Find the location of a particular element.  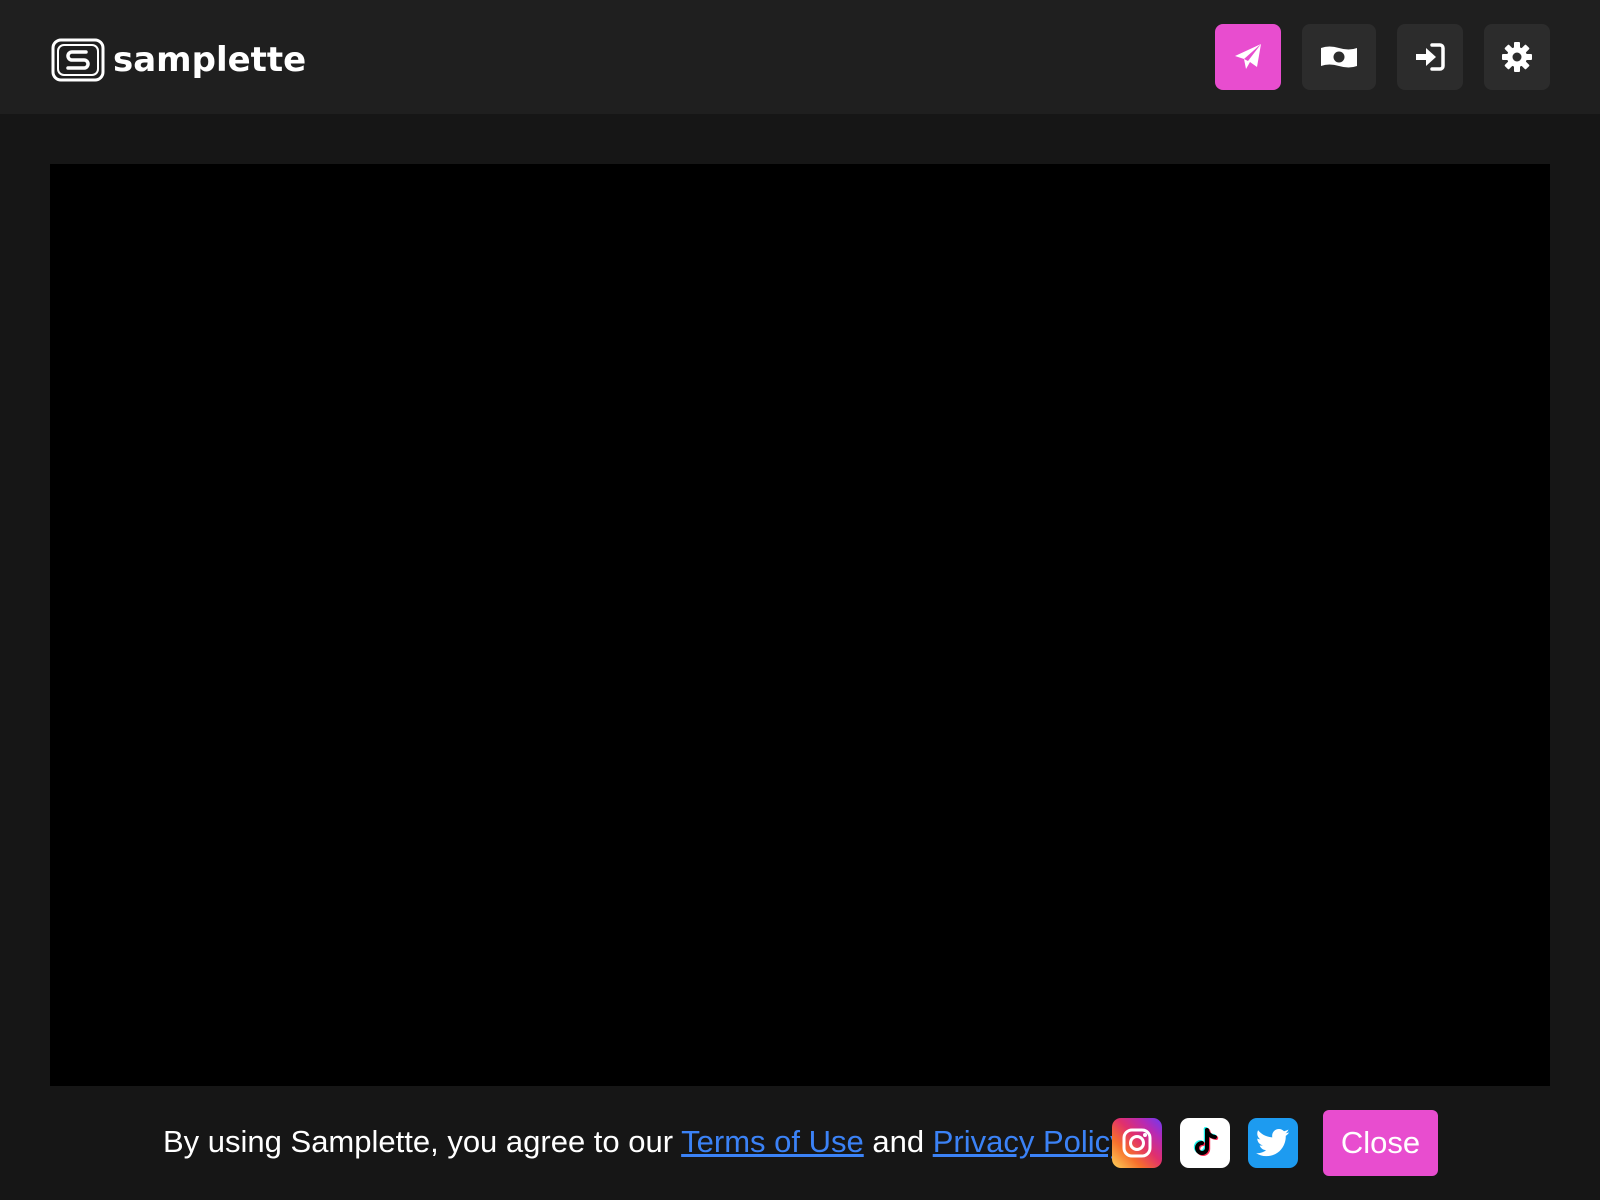

brand-name: samplette is located at coordinates (210, 59).